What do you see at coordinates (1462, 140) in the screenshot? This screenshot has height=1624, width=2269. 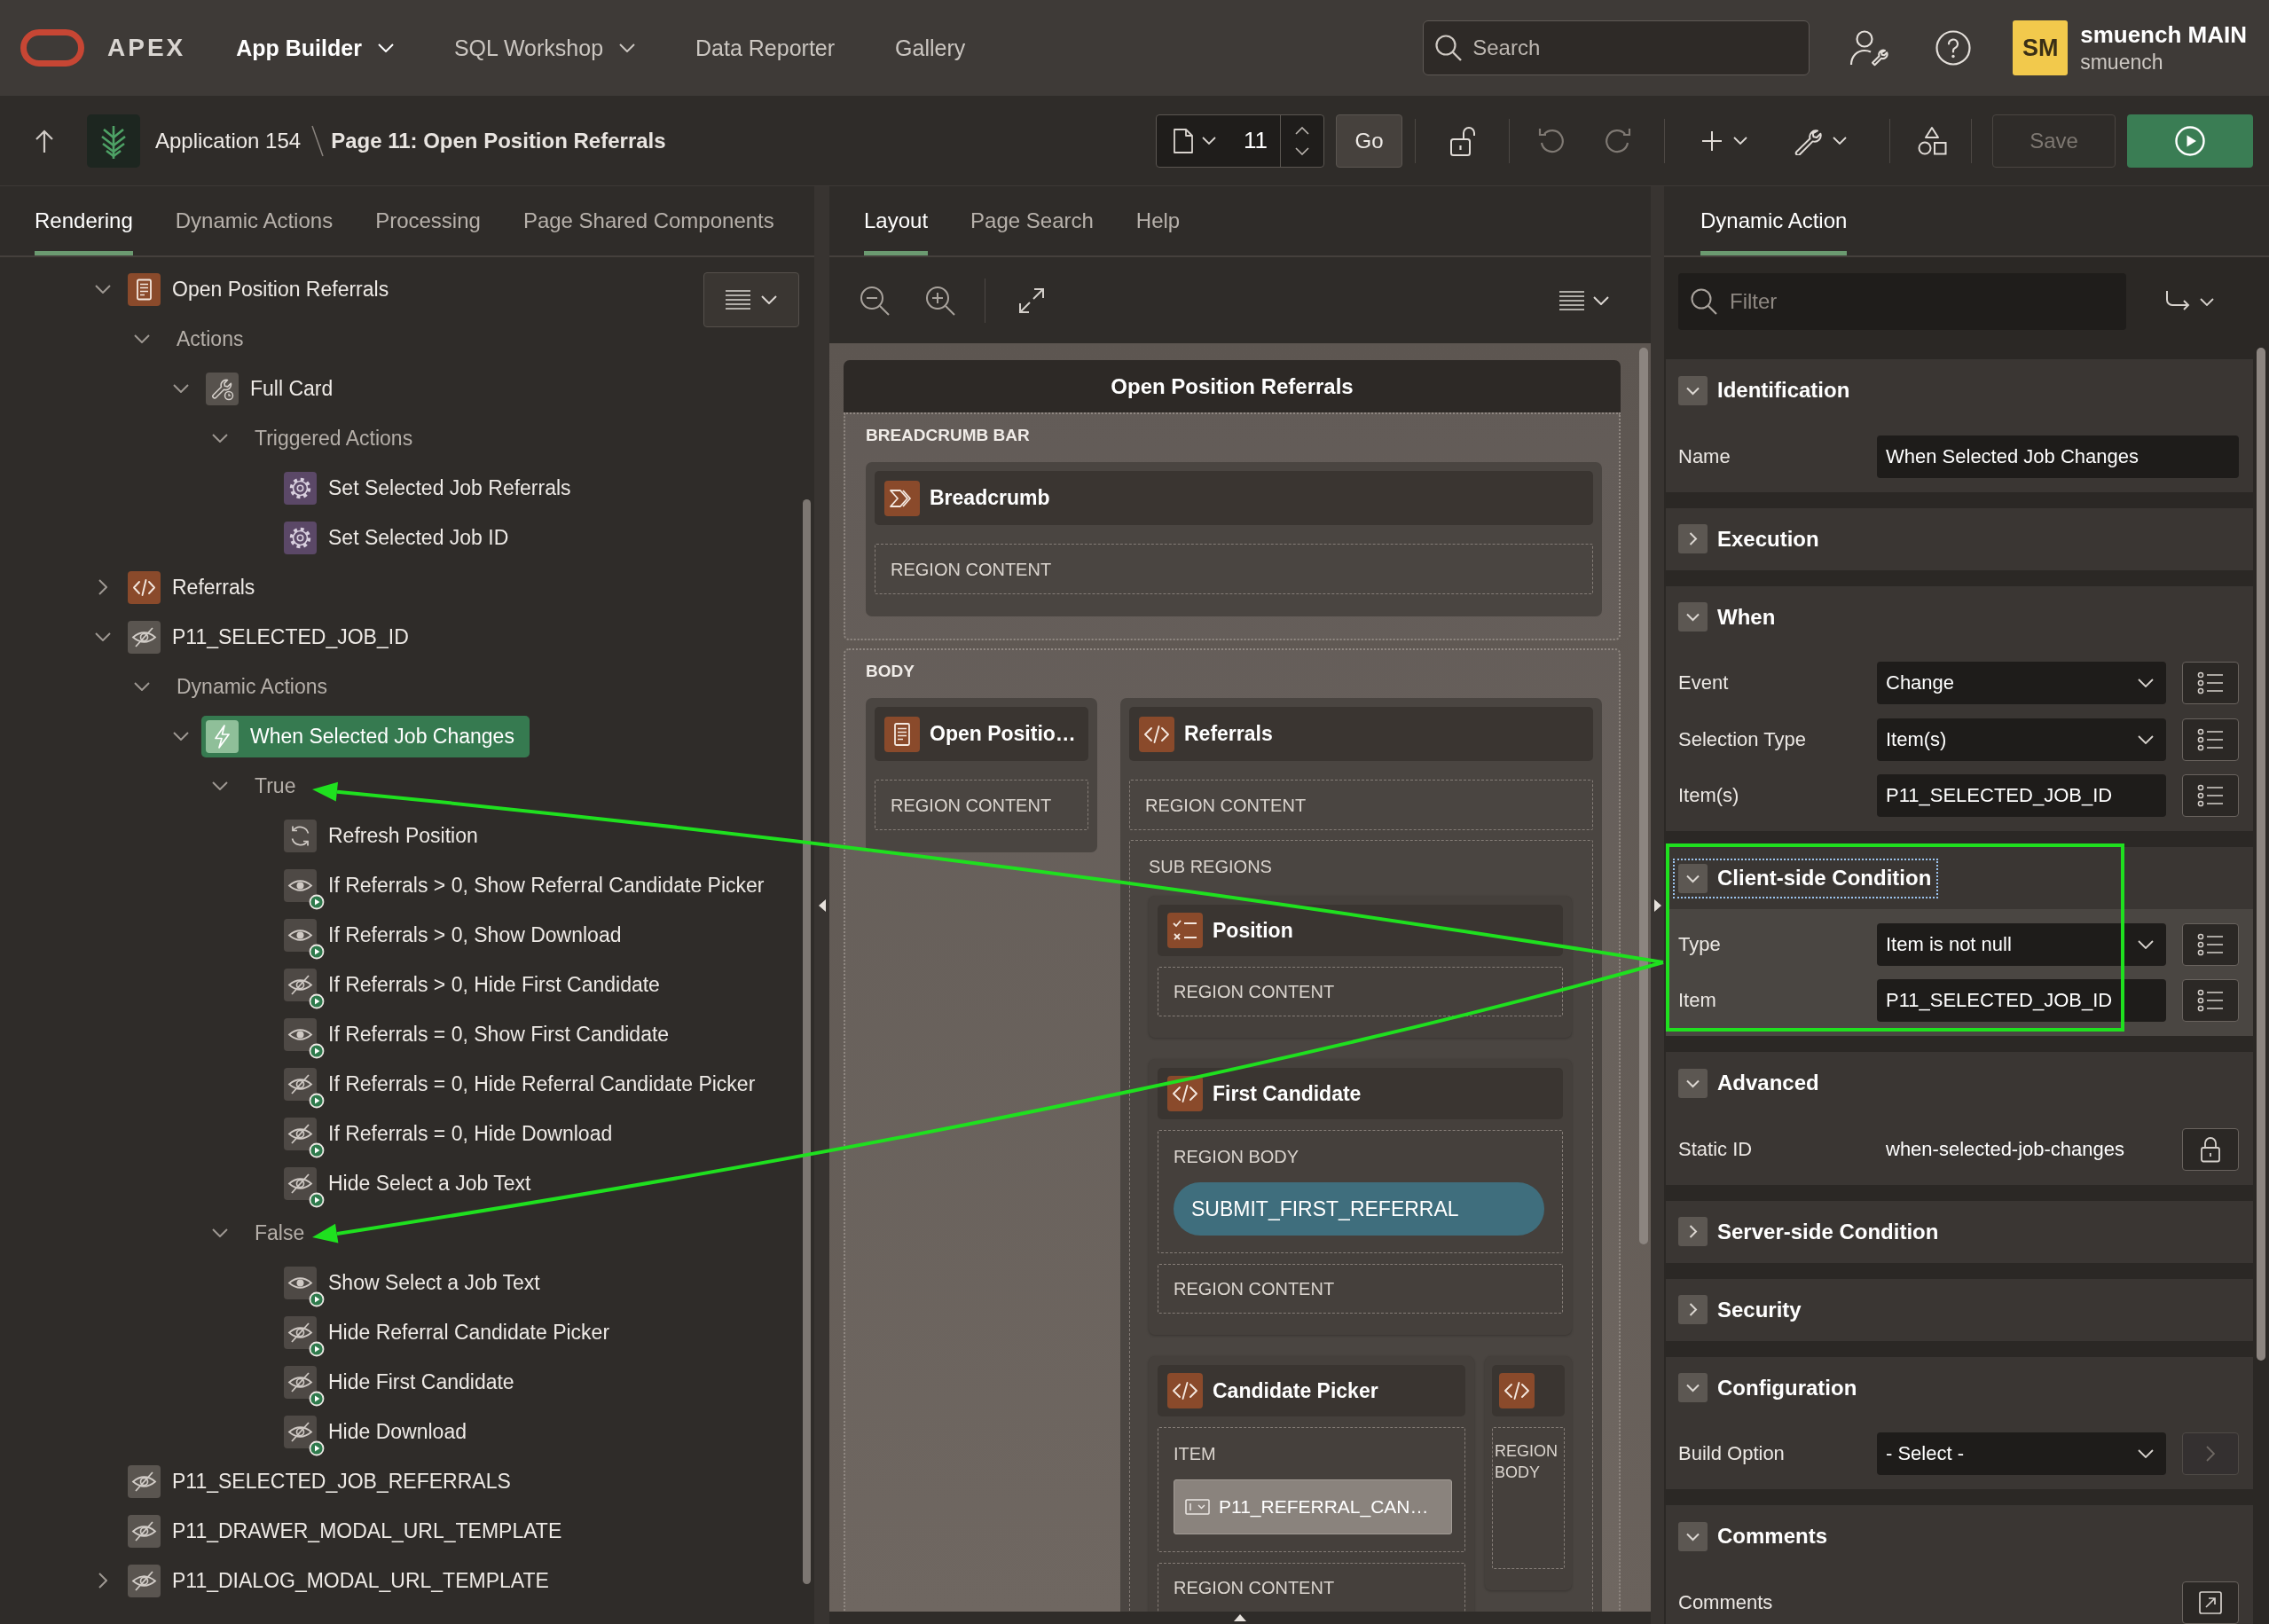 I see `lock-icon` at bounding box center [1462, 140].